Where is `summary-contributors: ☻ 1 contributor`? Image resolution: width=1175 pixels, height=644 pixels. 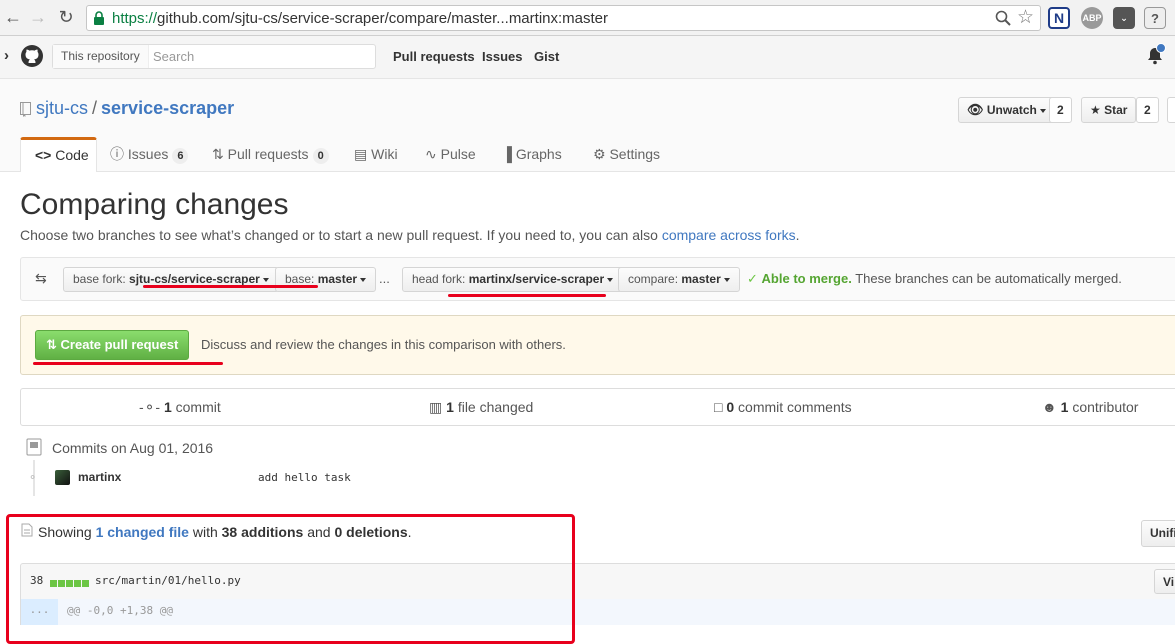 summary-contributors: ☻ 1 contributor is located at coordinates (1090, 407).